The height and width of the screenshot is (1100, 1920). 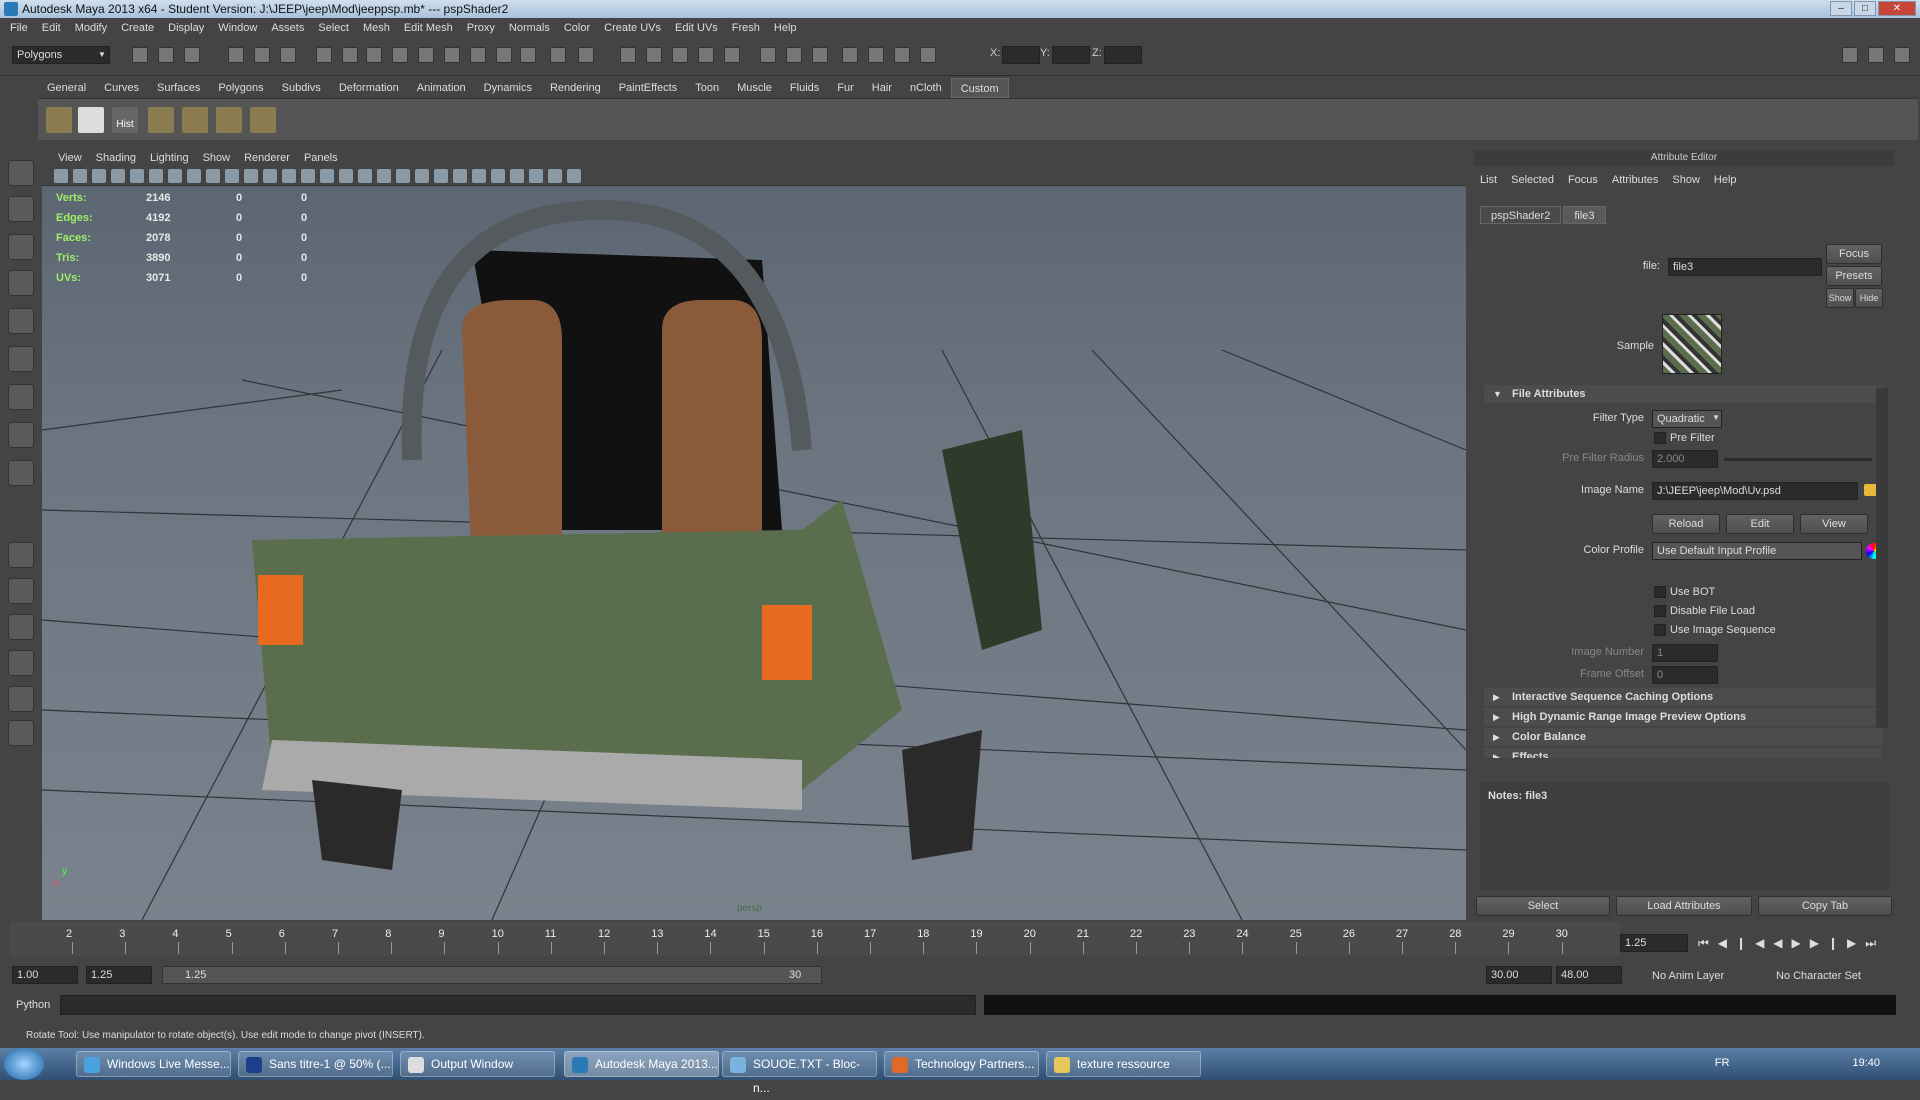 What do you see at coordinates (1123, 1064) in the screenshot?
I see `taskbar-item: texture ressource` at bounding box center [1123, 1064].